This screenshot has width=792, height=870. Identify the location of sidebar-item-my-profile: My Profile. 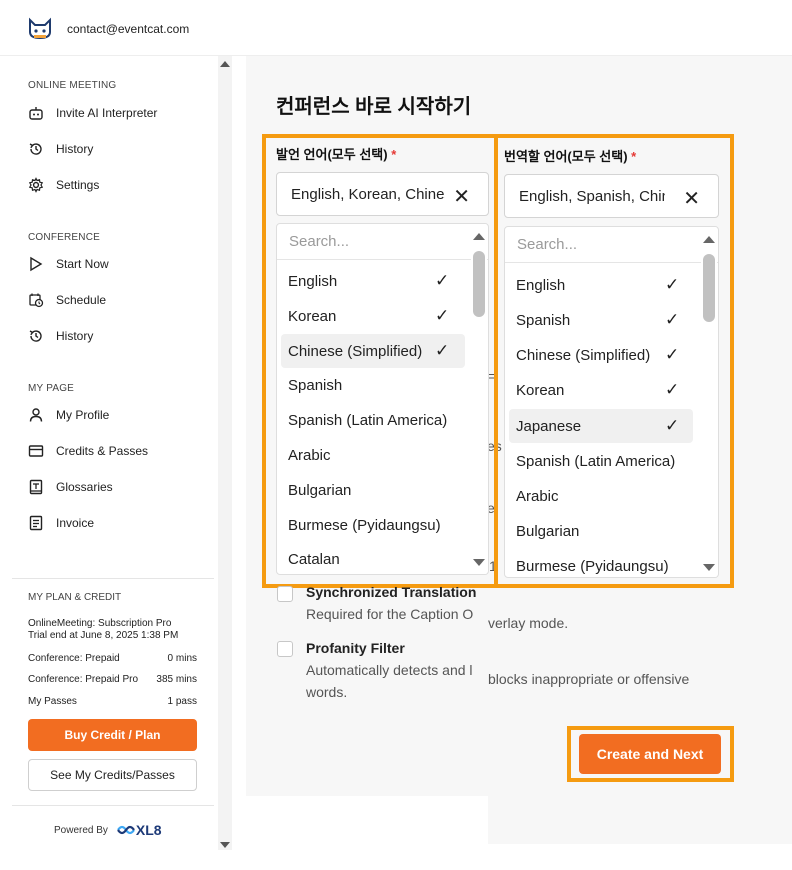
(68, 415).